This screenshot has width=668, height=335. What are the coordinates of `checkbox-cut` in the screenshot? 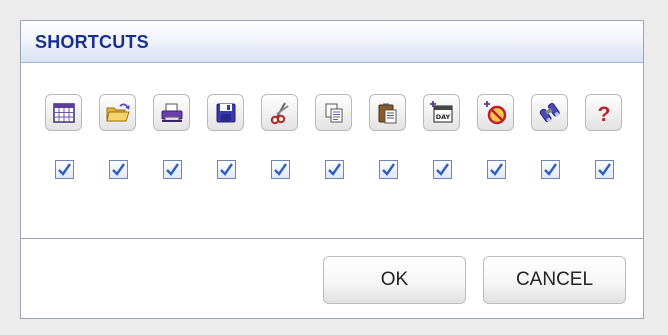 It's located at (280, 169).